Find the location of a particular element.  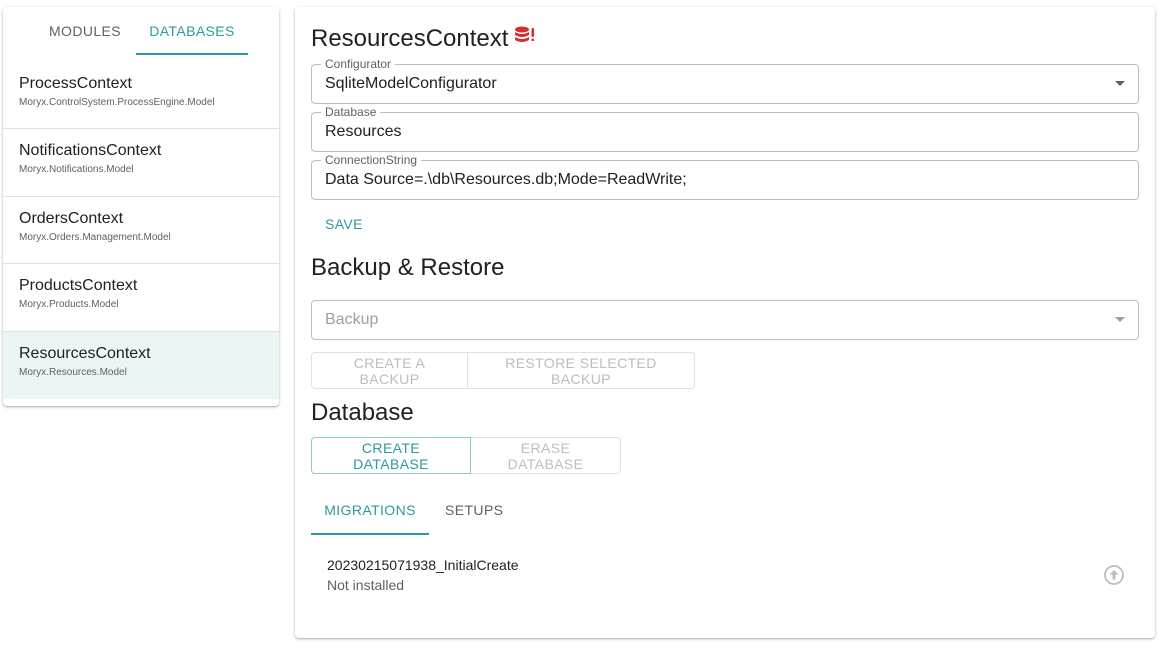

context-namespace: Moryx.ControlSystem.ProcessEngine.Model is located at coordinates (117, 102).